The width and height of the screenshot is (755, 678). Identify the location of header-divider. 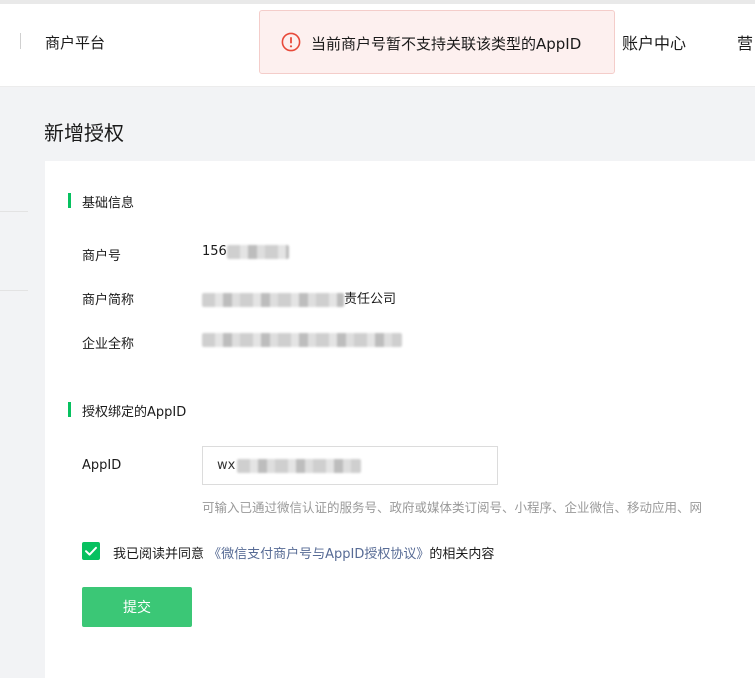
(20, 41).